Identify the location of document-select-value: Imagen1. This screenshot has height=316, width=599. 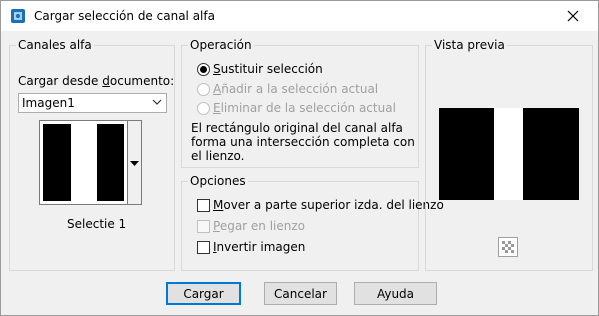
(48, 103).